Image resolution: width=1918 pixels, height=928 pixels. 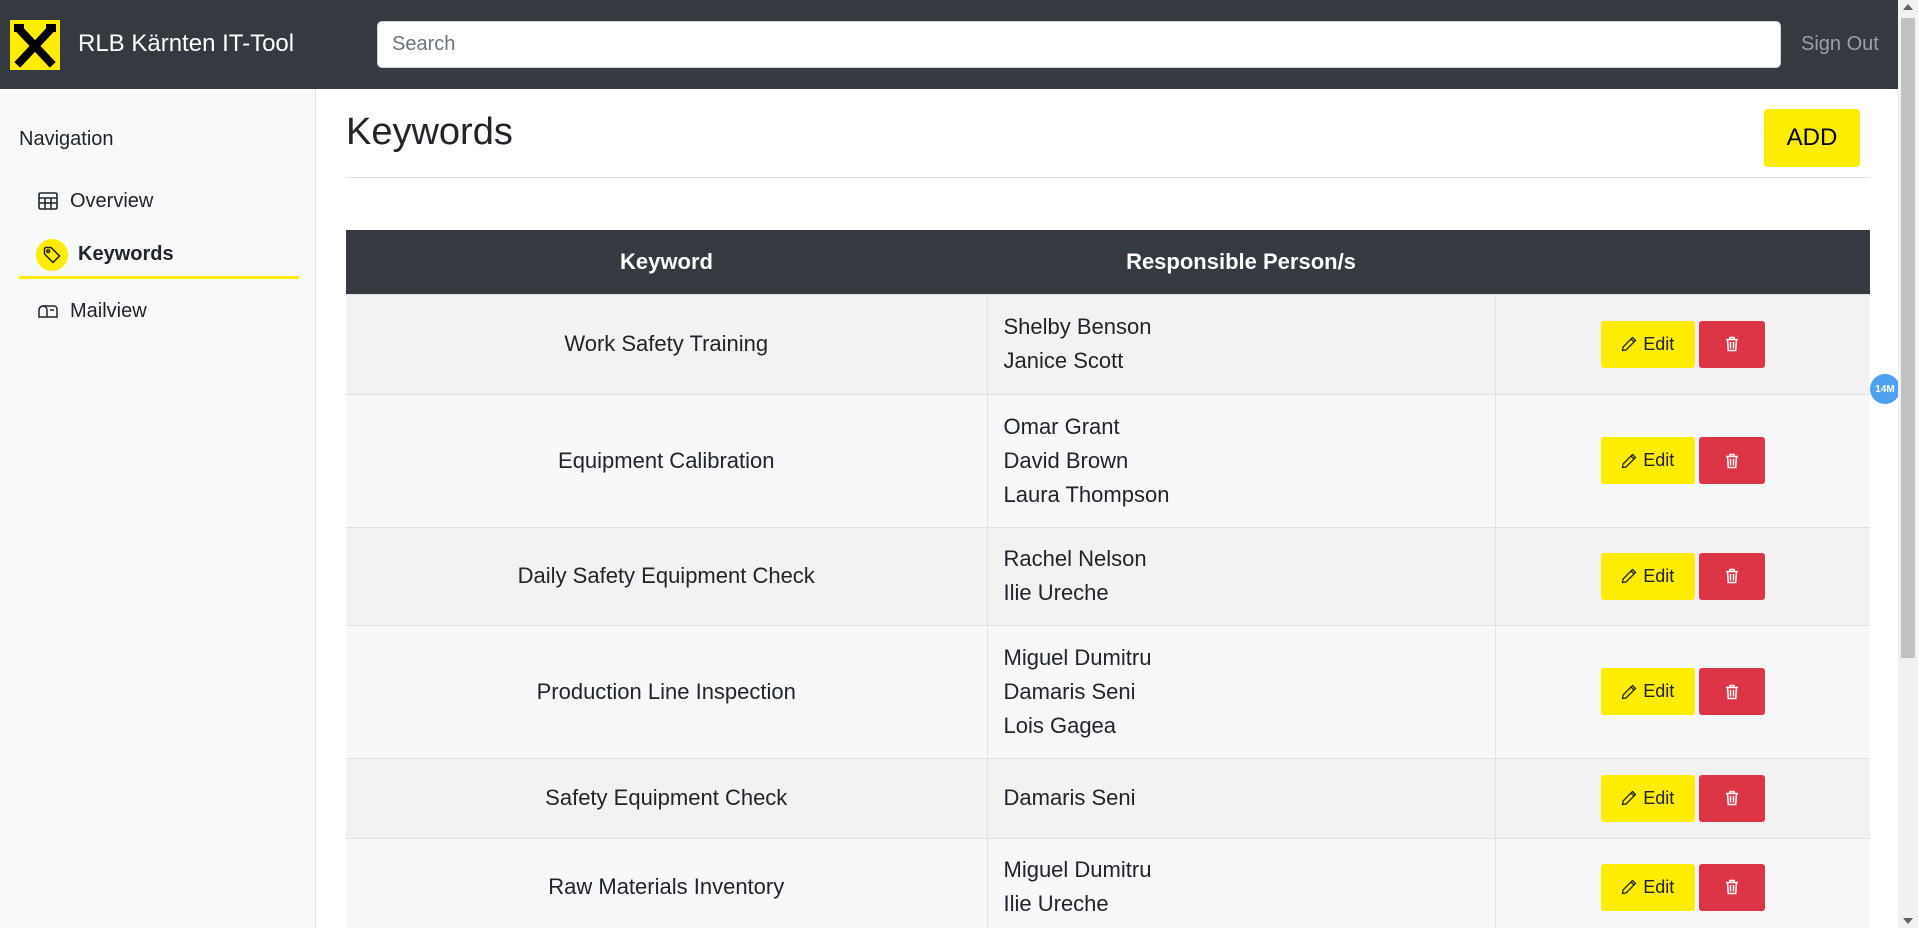 I want to click on table-row: Safety Equipment Check Damaris Seni Edit, so click(x=1108, y=797).